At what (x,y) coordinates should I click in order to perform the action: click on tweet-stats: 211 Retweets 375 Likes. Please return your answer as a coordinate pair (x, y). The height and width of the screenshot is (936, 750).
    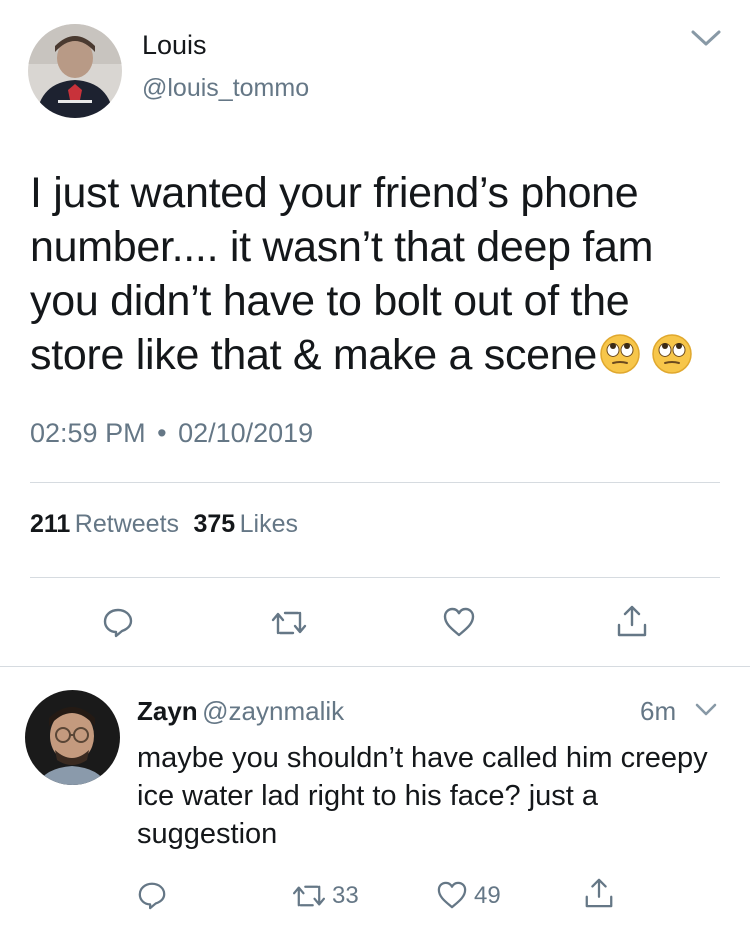
    Looking at the image, I should click on (164, 524).